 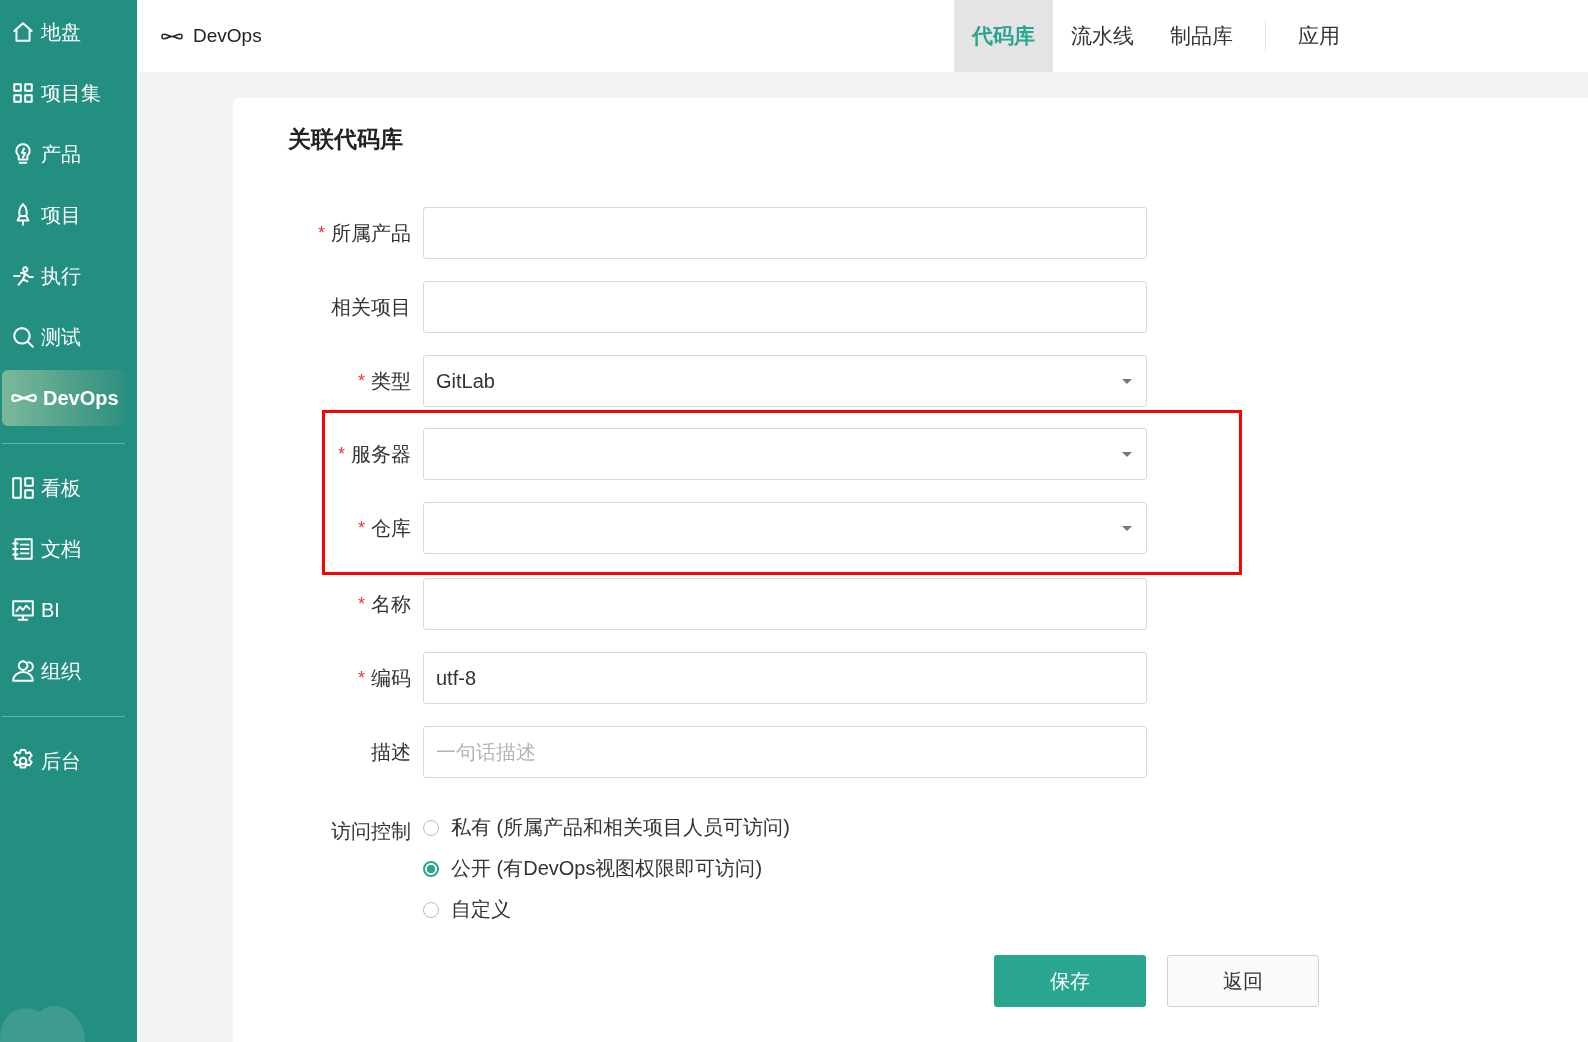 I want to click on field-label: 所属产品, so click(x=371, y=233).